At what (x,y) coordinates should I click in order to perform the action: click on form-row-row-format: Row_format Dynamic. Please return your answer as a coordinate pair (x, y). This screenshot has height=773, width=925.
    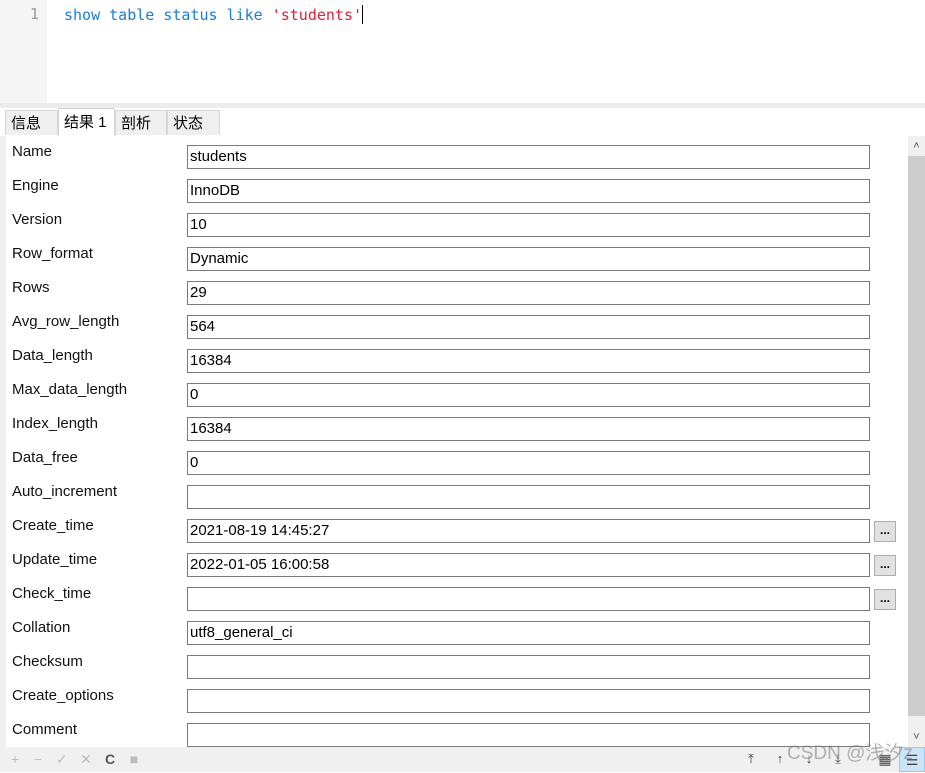
    Looking at the image, I should click on (457, 259).